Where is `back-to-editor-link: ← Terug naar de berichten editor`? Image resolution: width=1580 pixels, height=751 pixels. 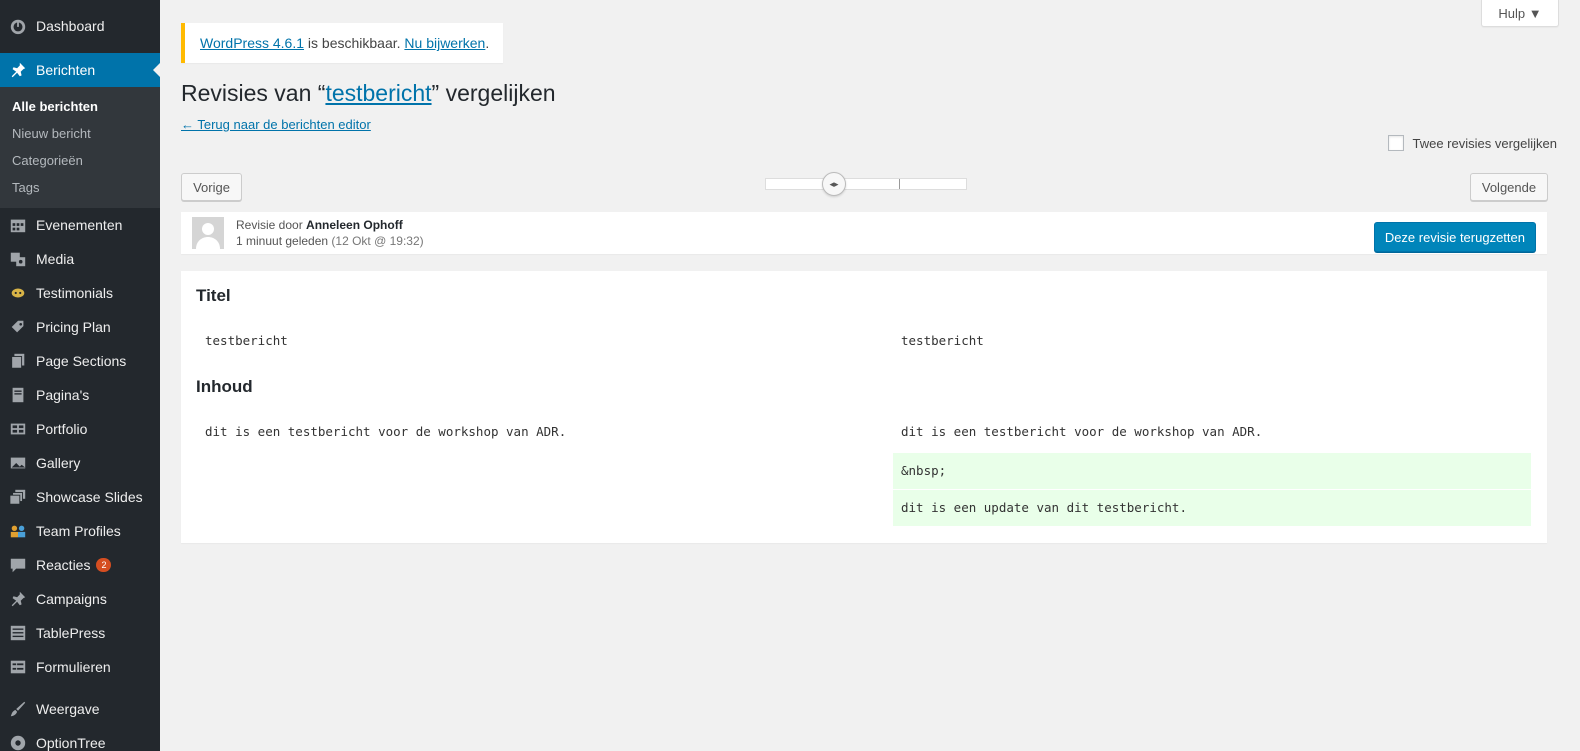
back-to-editor-link: ← Terug naar de berichten editor is located at coordinates (276, 124).